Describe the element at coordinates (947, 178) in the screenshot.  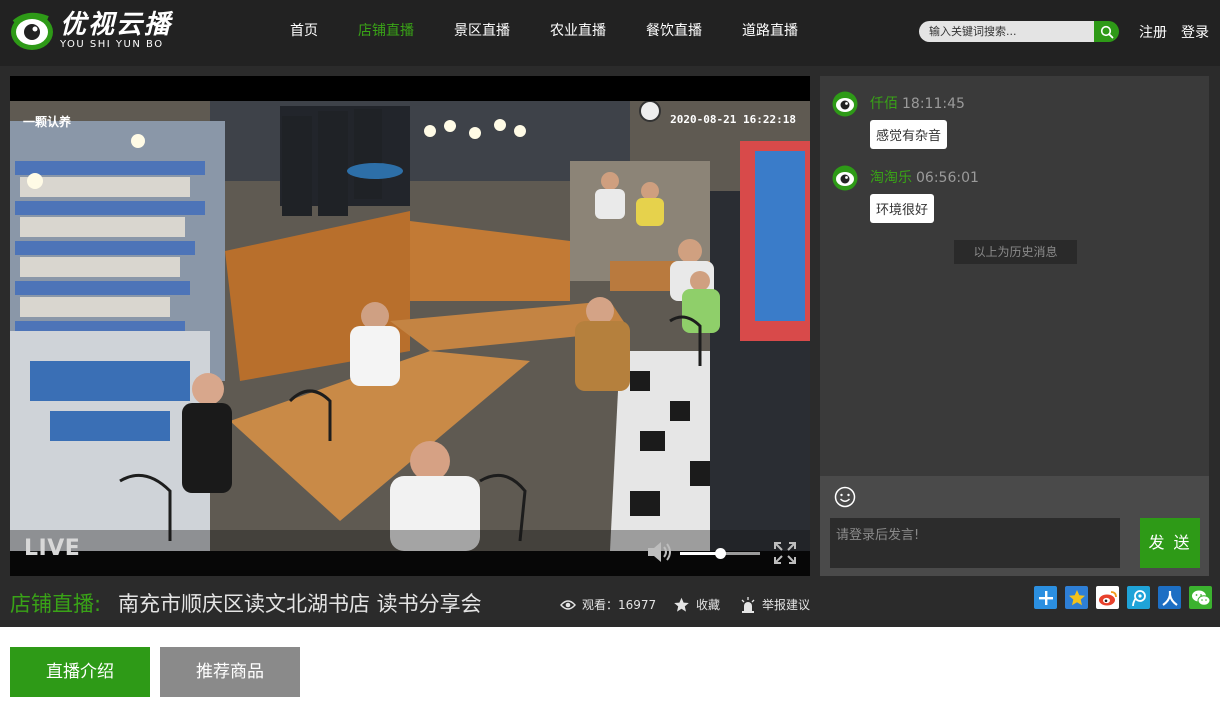
I see `chat-timestamp: 06:56:01` at that location.